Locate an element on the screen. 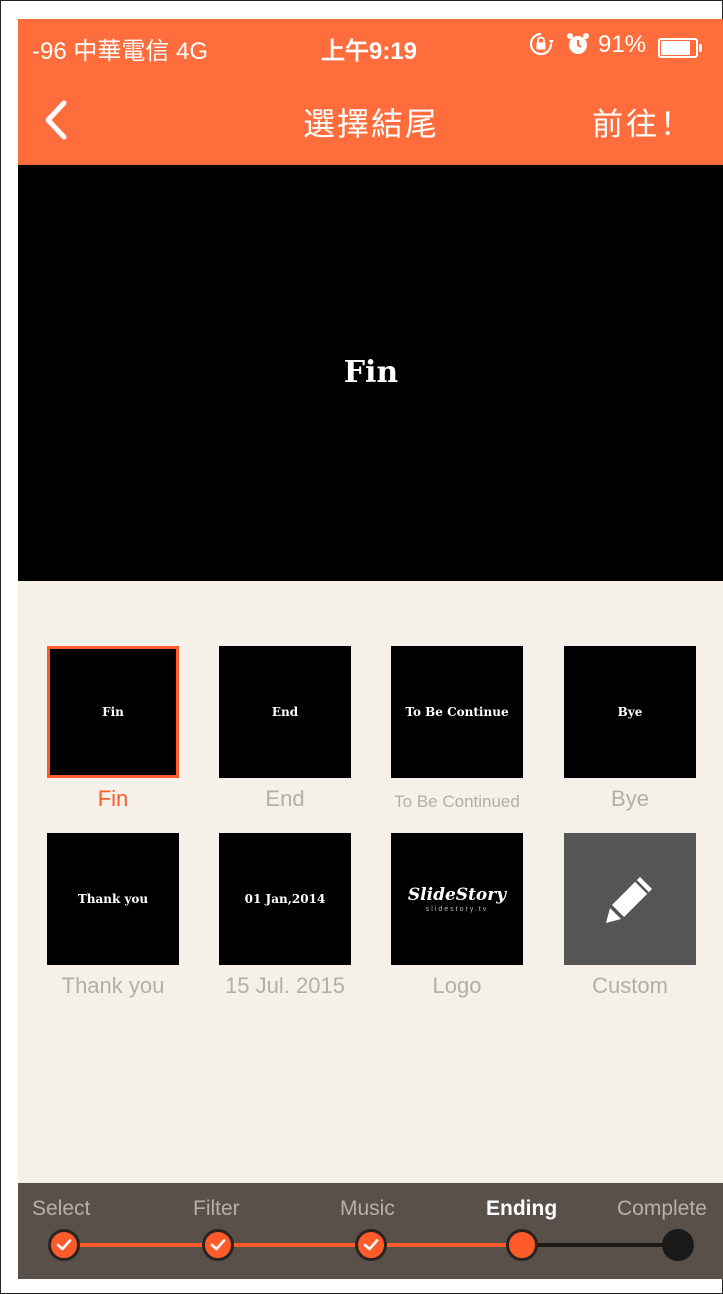  ending-label: Bye is located at coordinates (630, 798).